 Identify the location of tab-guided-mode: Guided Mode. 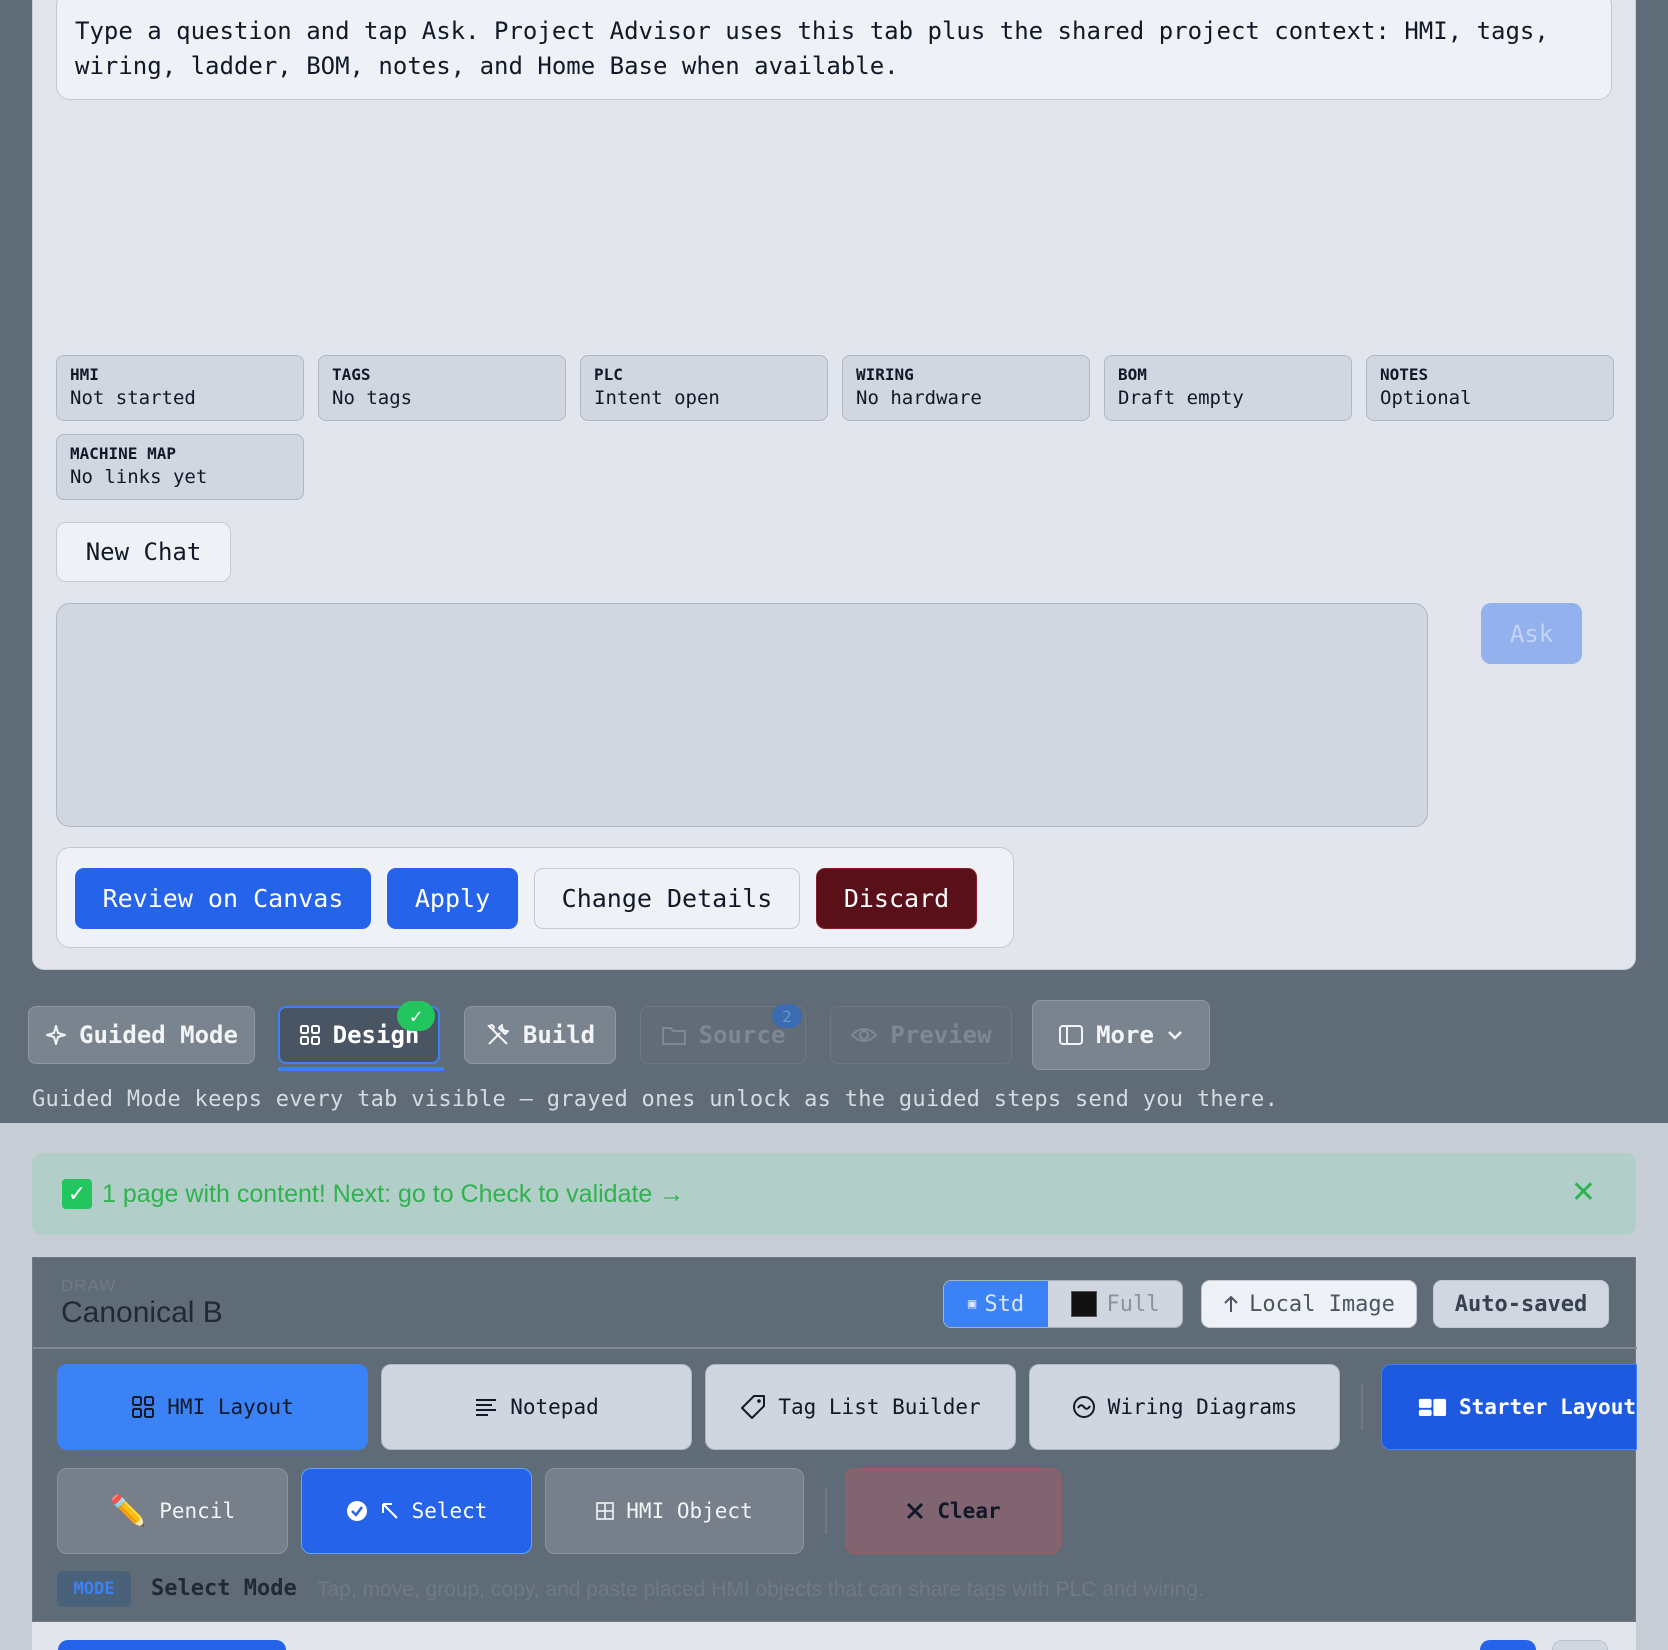
(141, 1035).